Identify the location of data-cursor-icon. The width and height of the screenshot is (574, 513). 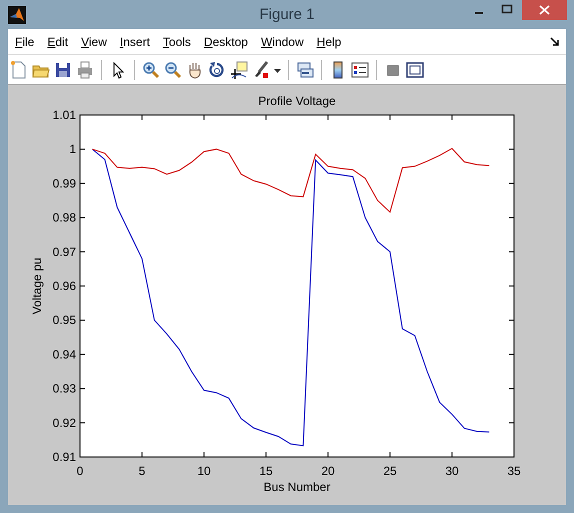
(239, 70).